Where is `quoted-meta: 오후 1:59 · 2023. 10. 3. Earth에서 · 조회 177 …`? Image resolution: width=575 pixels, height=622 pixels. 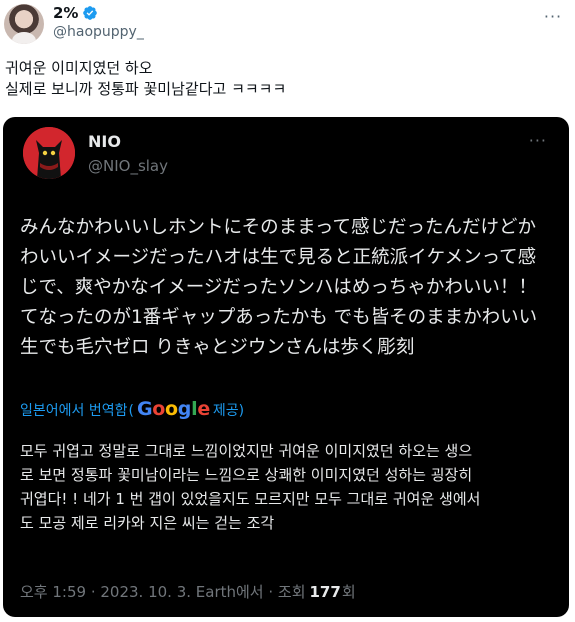 quoted-meta: 오후 1:59 · 2023. 10. 3. Earth에서 · 조회 177 … is located at coordinates (188, 591).